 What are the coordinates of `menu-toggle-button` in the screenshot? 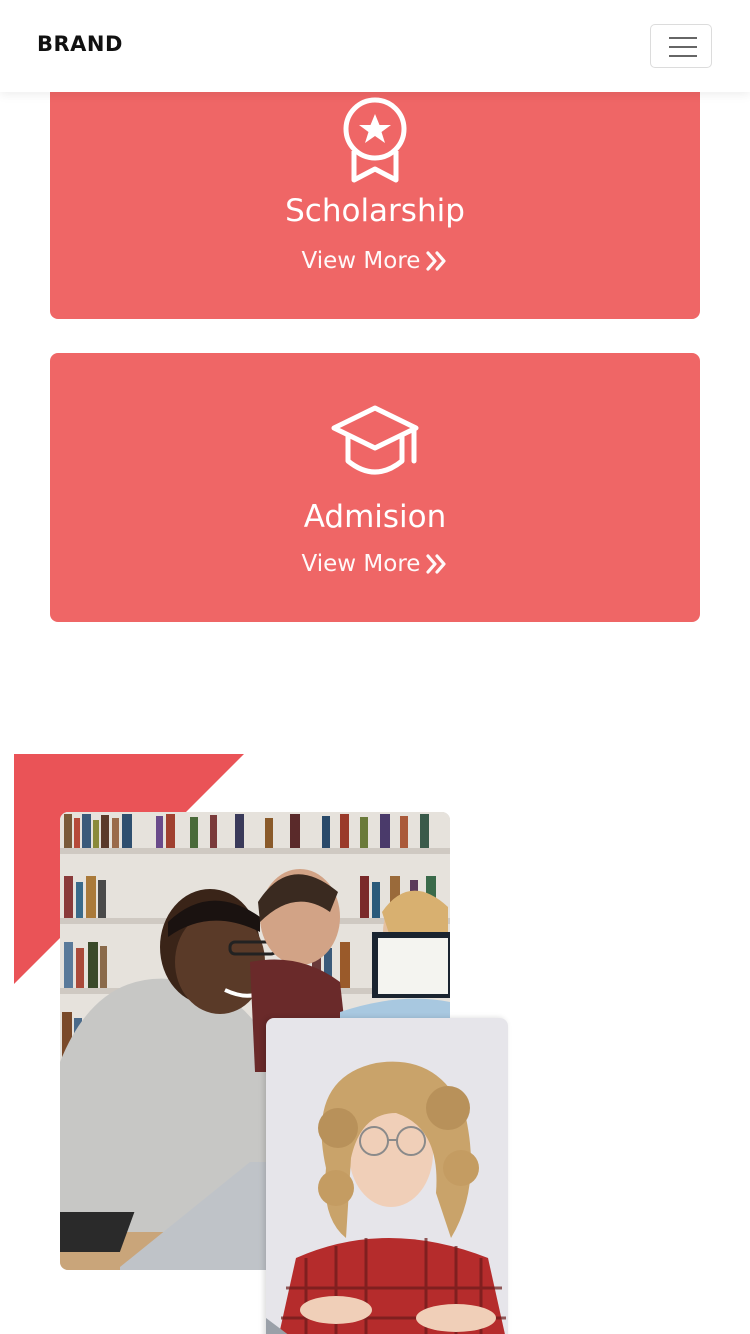 It's located at (681, 46).